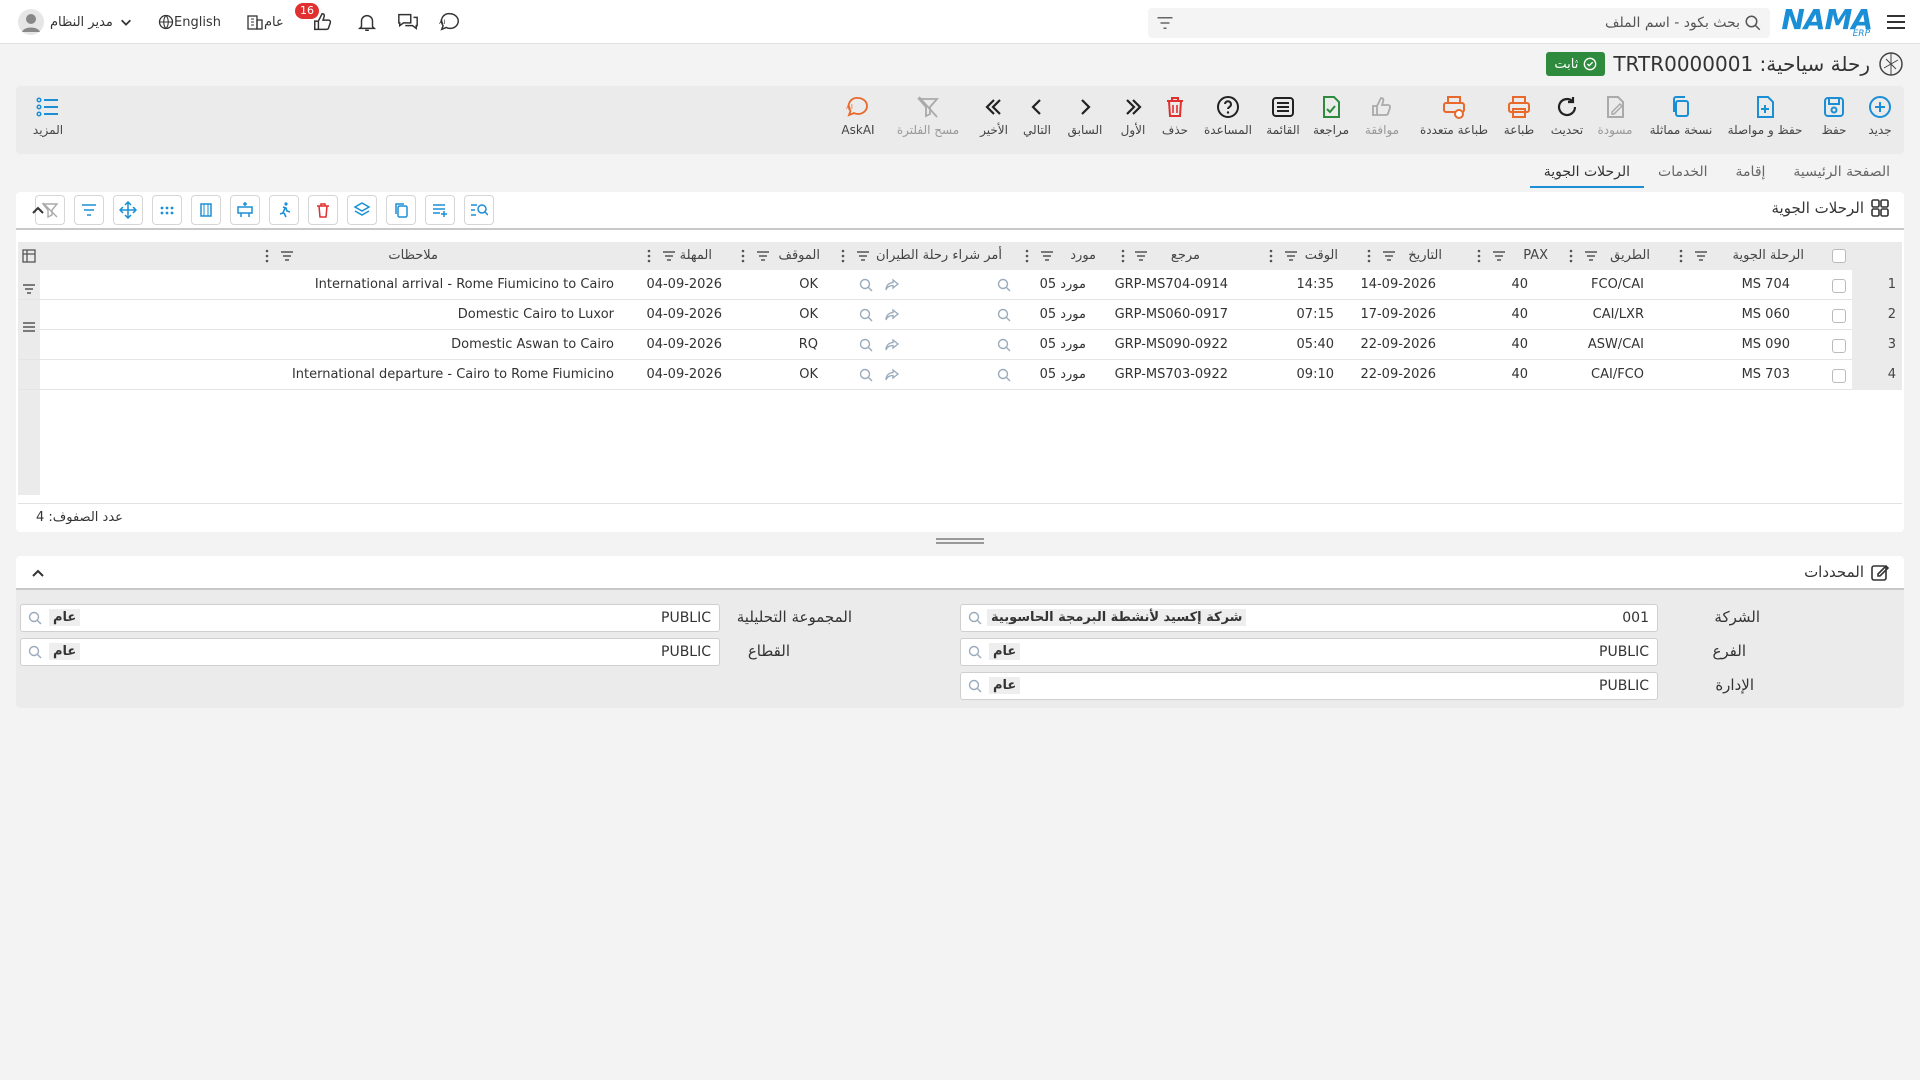  I want to click on move-button, so click(128, 210).